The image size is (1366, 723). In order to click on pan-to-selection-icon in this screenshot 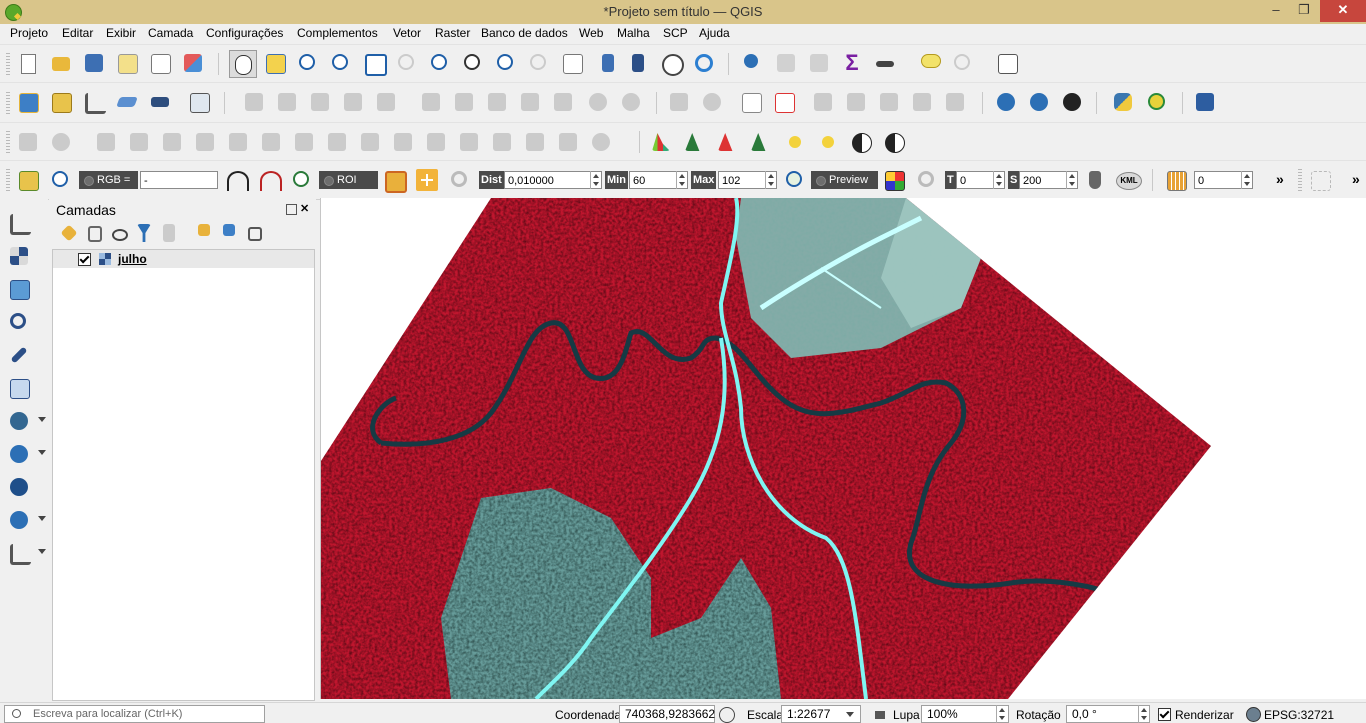, I will do `click(275, 63)`.